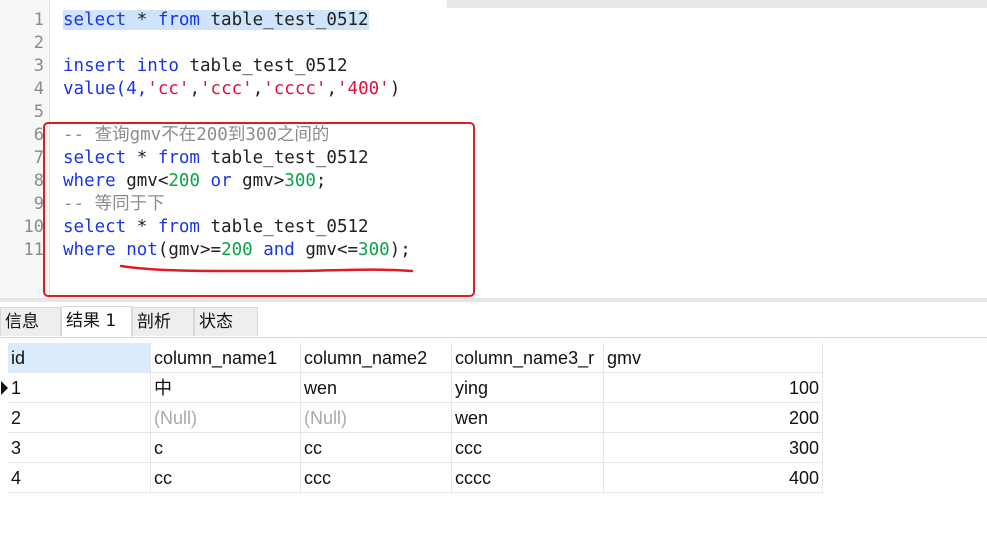 This screenshot has width=987, height=552. Describe the element at coordinates (79, 388) in the screenshot. I see `cell-id: 1` at that location.